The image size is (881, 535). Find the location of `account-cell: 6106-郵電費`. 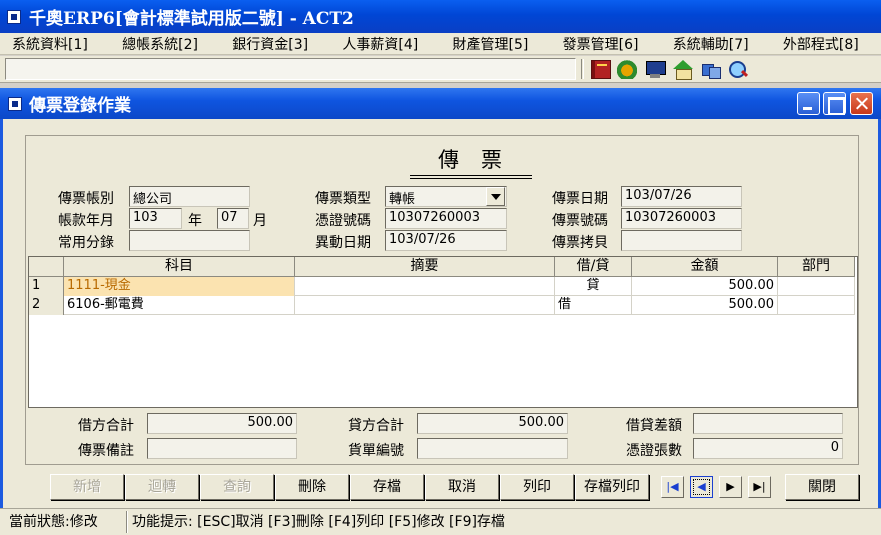

account-cell: 6106-郵電費 is located at coordinates (179, 305).